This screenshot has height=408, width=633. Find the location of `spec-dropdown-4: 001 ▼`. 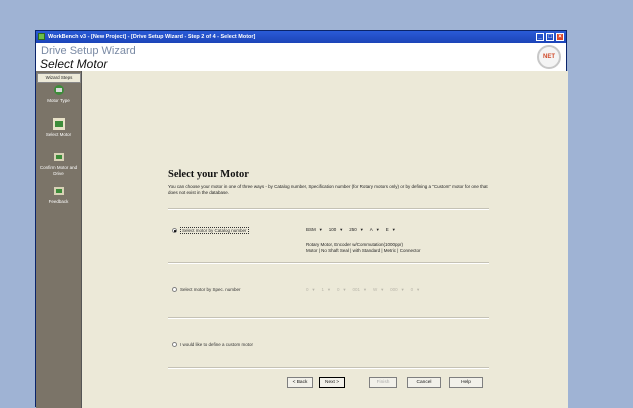

spec-dropdown-4: 001 ▼ is located at coordinates (359, 289).